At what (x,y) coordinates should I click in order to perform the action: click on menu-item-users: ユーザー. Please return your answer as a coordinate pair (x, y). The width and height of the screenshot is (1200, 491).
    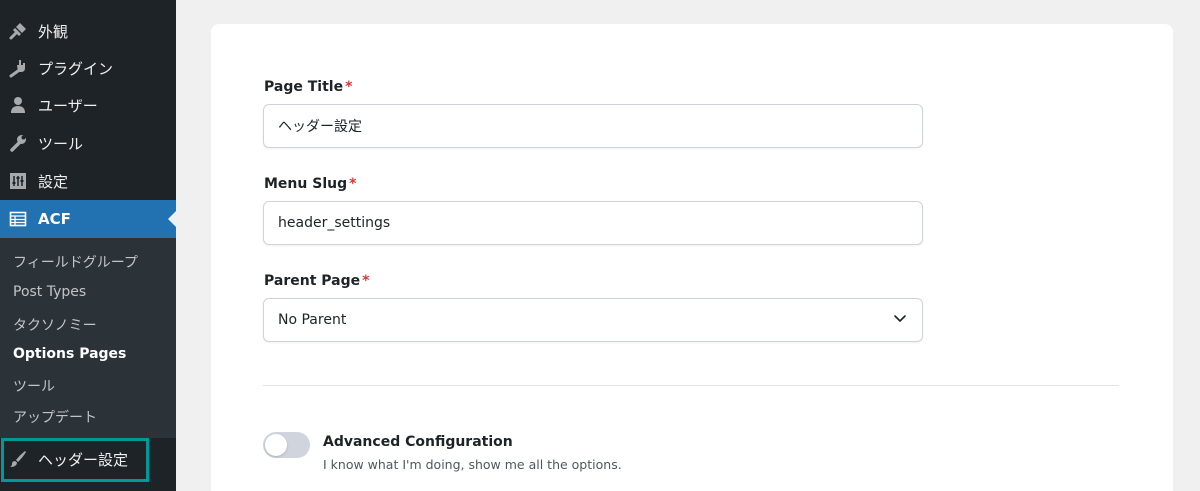
    Looking at the image, I should click on (88, 105).